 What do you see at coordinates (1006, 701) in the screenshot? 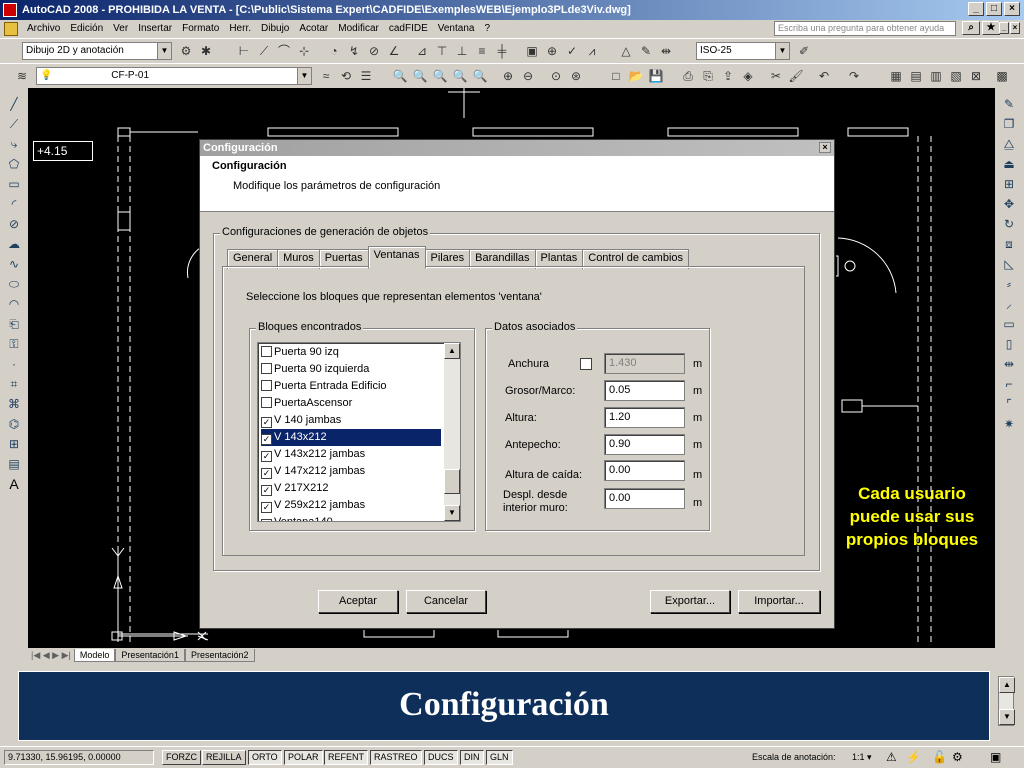
I see `command-scrollbar: ▲ ▼` at bounding box center [1006, 701].